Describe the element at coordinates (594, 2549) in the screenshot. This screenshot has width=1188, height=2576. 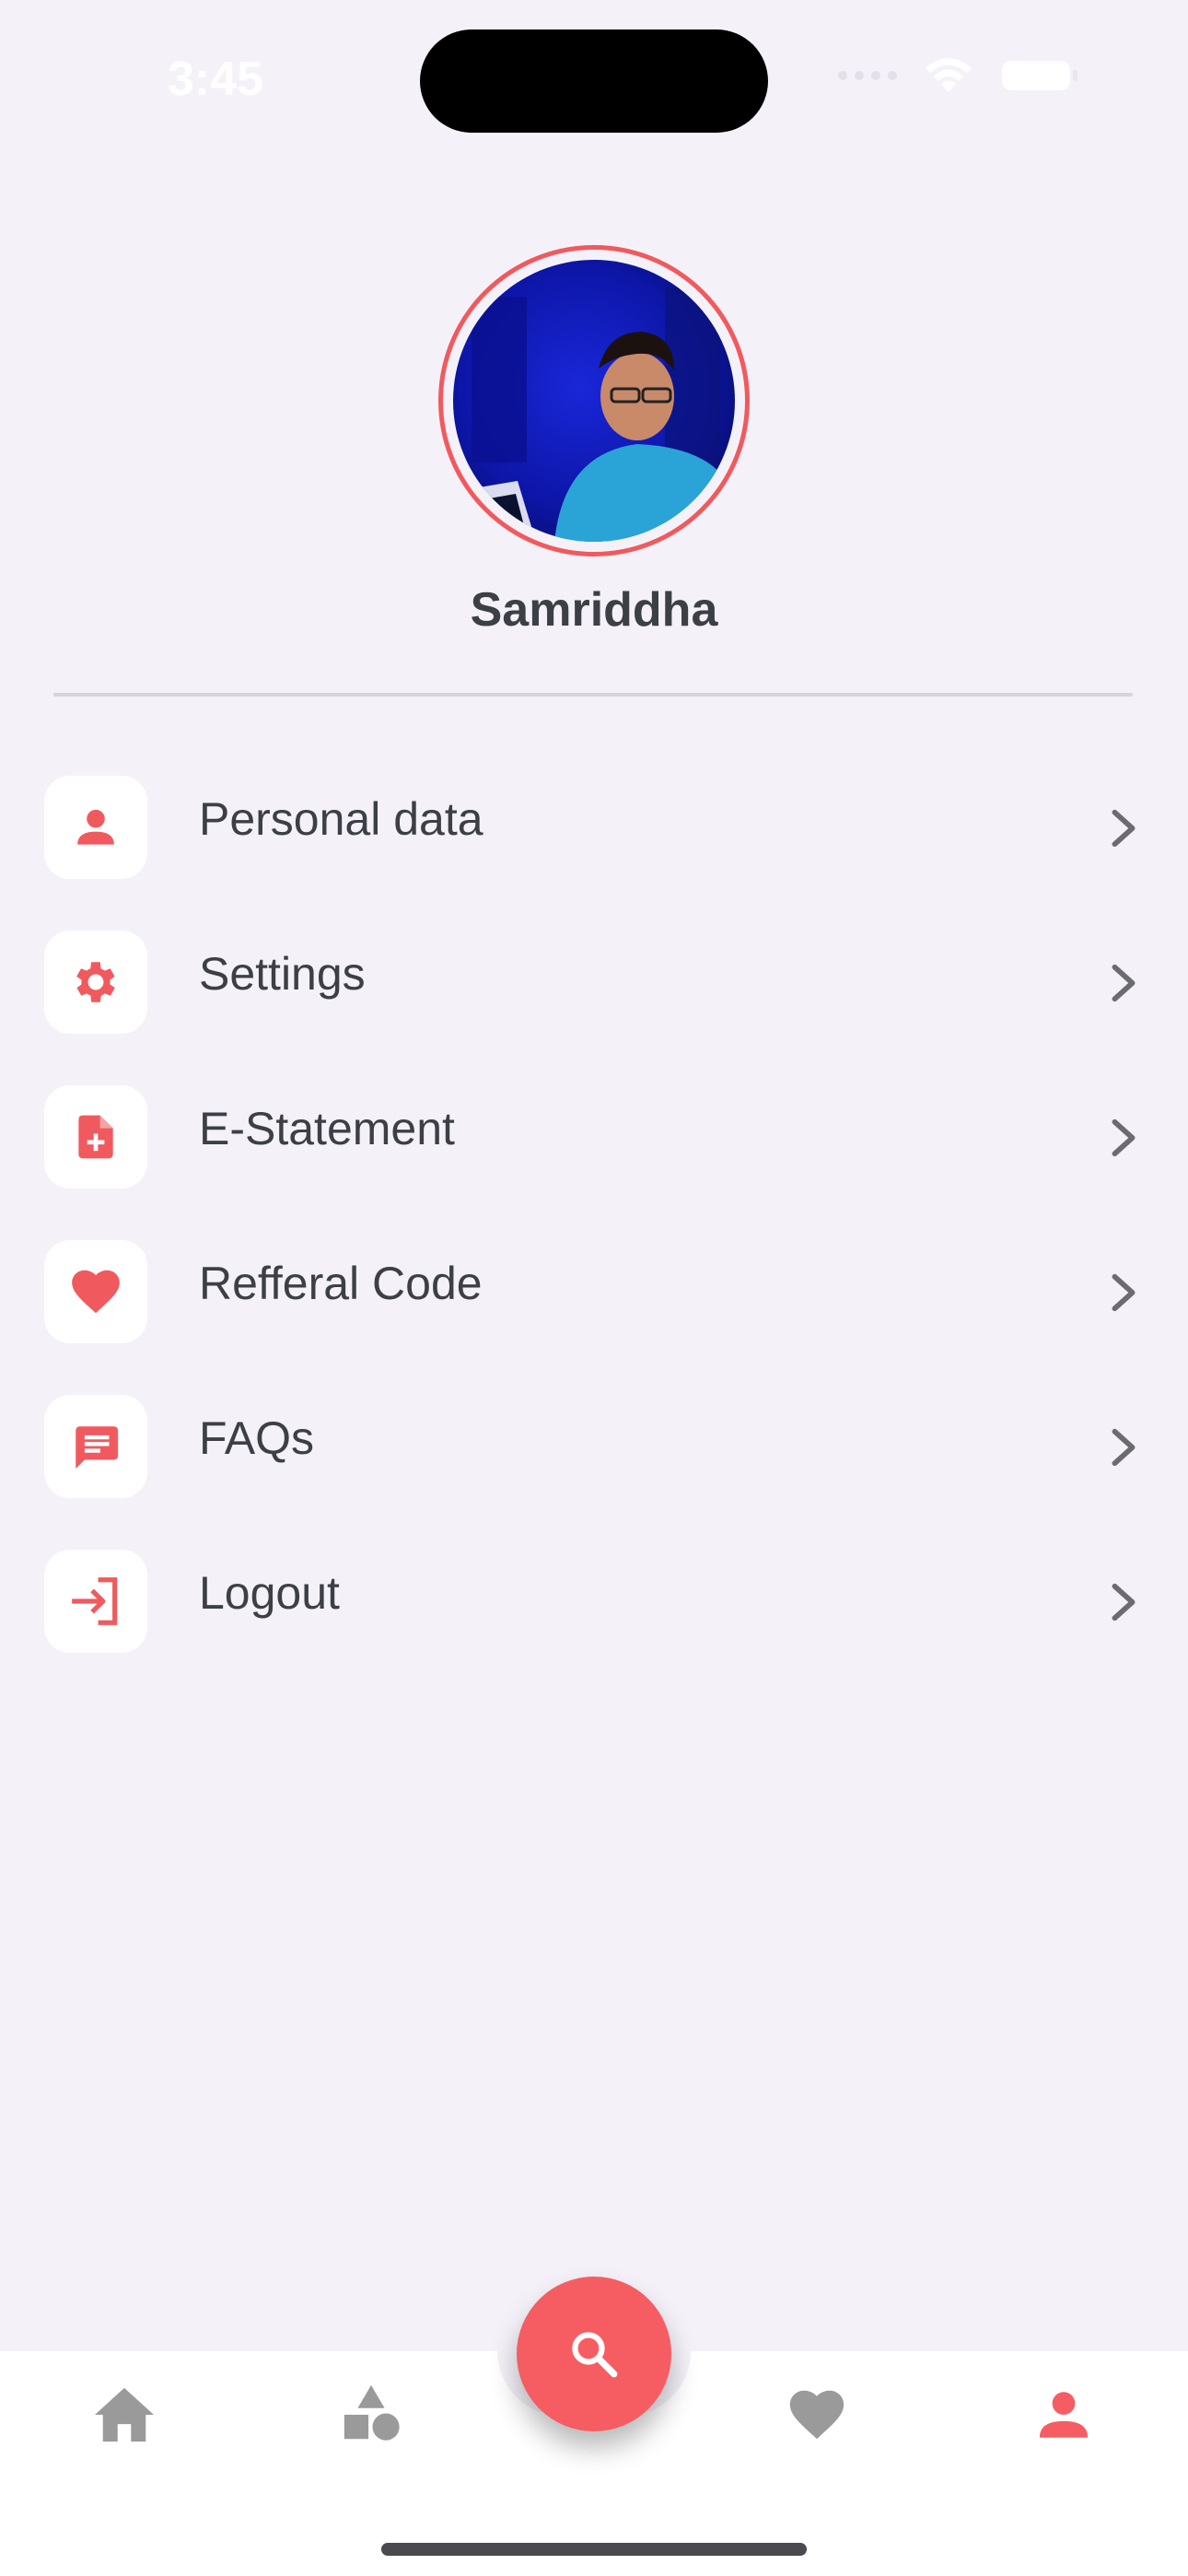
I see `home-indicator` at that location.